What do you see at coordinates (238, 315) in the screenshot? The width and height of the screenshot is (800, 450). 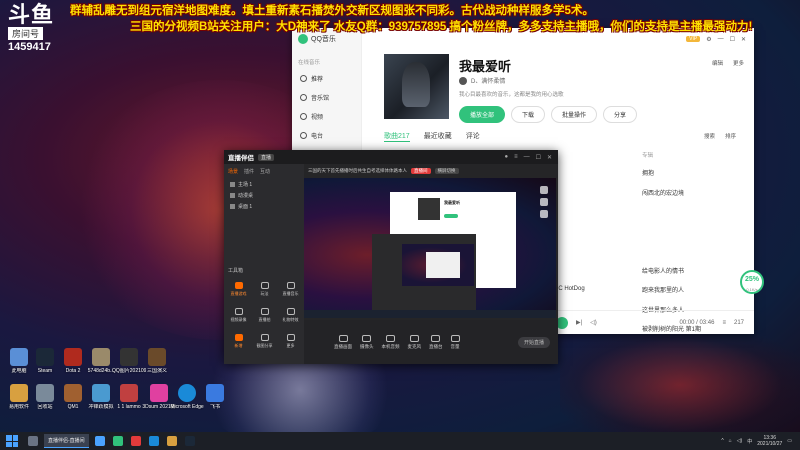 I see `tool-item: 视频录像` at bounding box center [238, 315].